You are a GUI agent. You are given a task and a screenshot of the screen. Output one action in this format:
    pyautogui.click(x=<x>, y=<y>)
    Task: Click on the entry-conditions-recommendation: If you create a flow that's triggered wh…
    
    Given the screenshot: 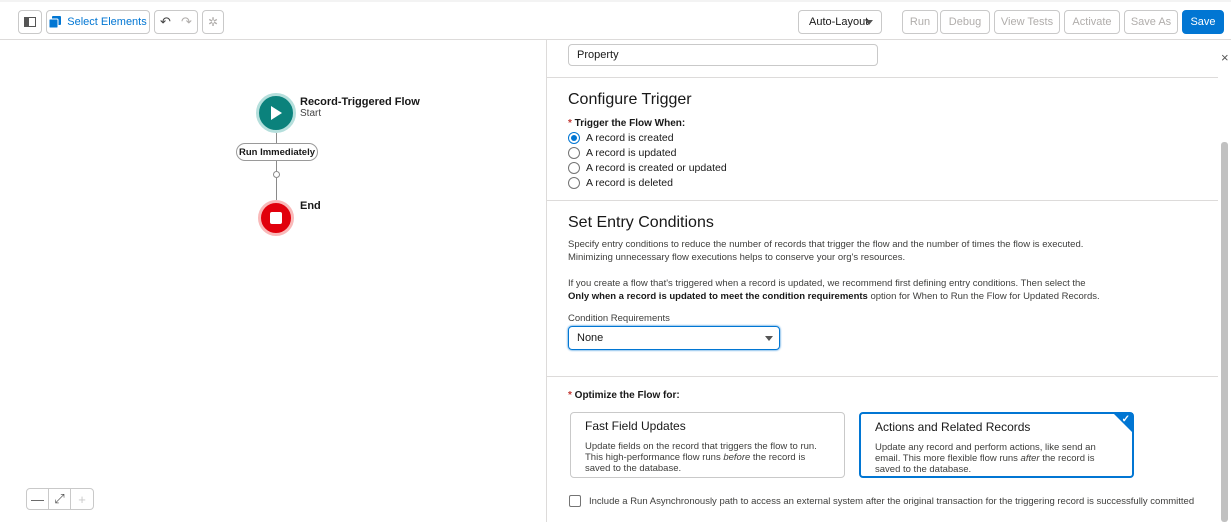 What is the action you would take?
    pyautogui.click(x=878, y=290)
    